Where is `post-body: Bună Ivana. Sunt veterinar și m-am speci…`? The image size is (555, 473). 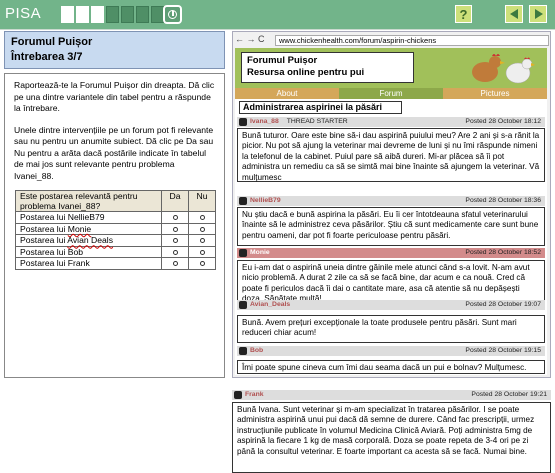
post-body: Bună Ivana. Sunt veterinar și m-am speci… is located at coordinates (391, 437).